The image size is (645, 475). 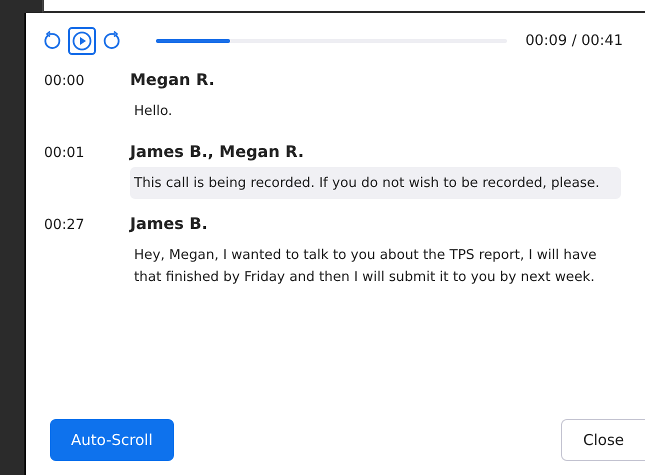 What do you see at coordinates (574, 41) in the screenshot?
I see `playback-time: 00:09 / 00:41` at bounding box center [574, 41].